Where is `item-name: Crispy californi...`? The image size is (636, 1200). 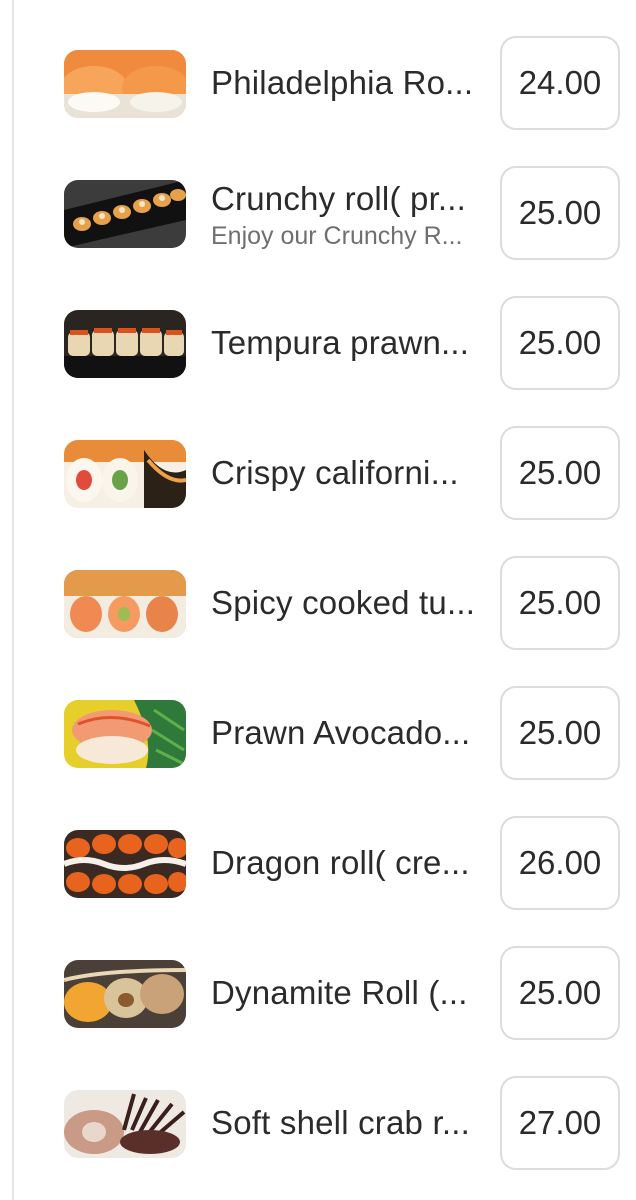
item-name: Crispy californi... is located at coordinates (335, 472).